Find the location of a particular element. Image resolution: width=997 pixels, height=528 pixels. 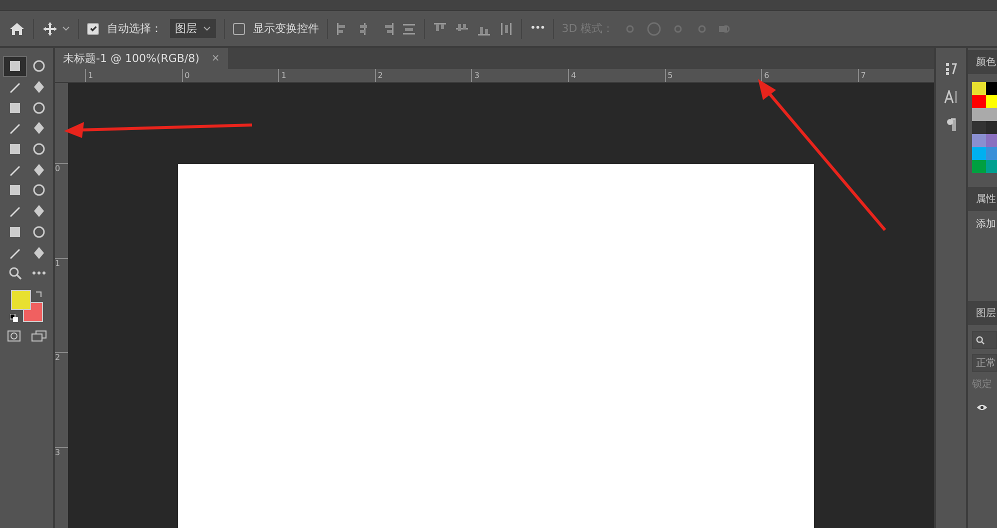

layer-search-field is located at coordinates (984, 340).